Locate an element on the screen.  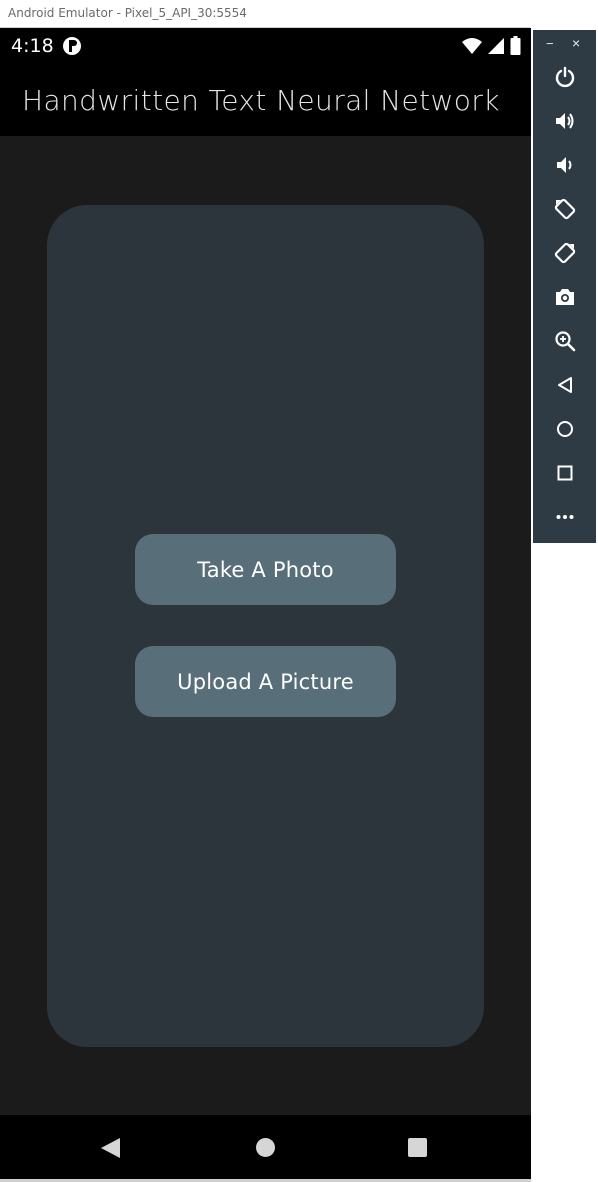
close-button: × is located at coordinates (576, 43).